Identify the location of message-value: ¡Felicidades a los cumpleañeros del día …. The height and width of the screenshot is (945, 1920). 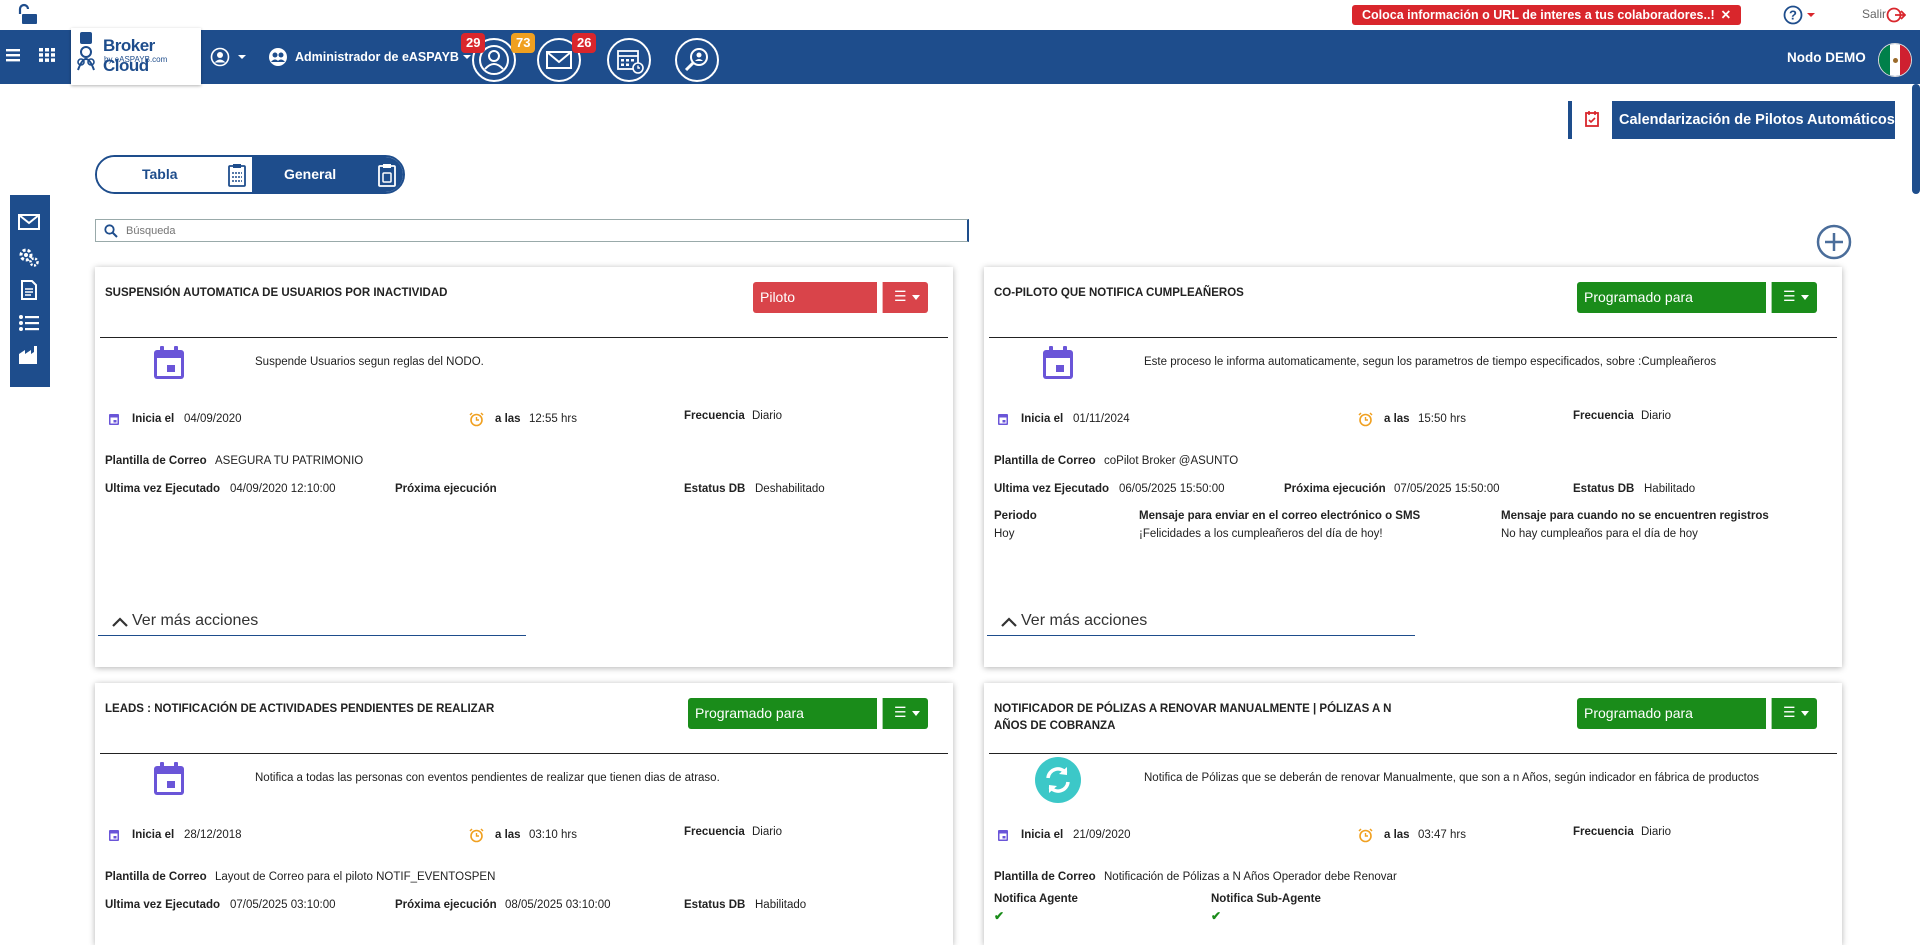
(1261, 534).